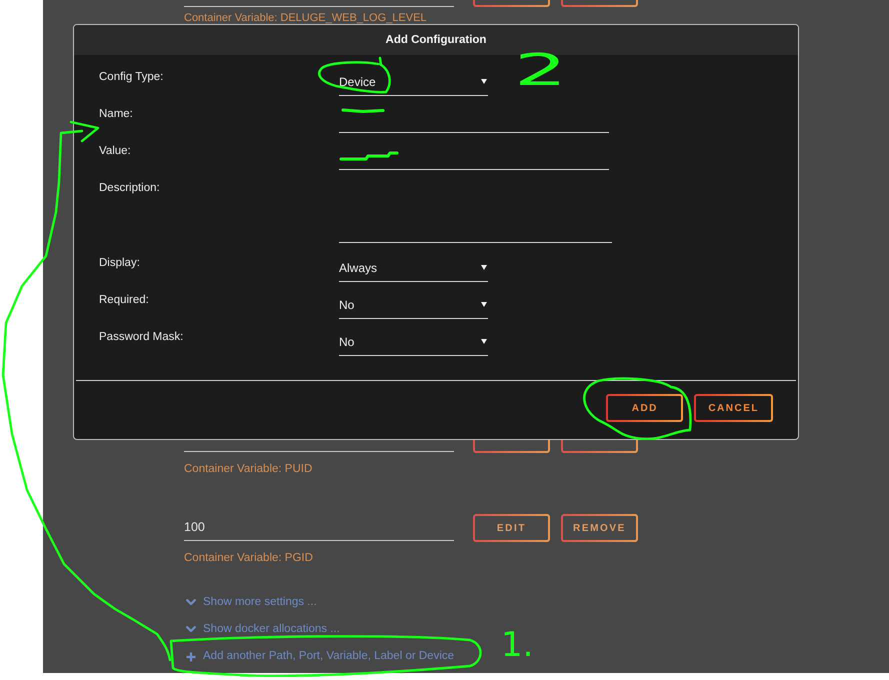 The image size is (889, 680). Describe the element at coordinates (319, 527) in the screenshot. I see `input-field: 100` at that location.